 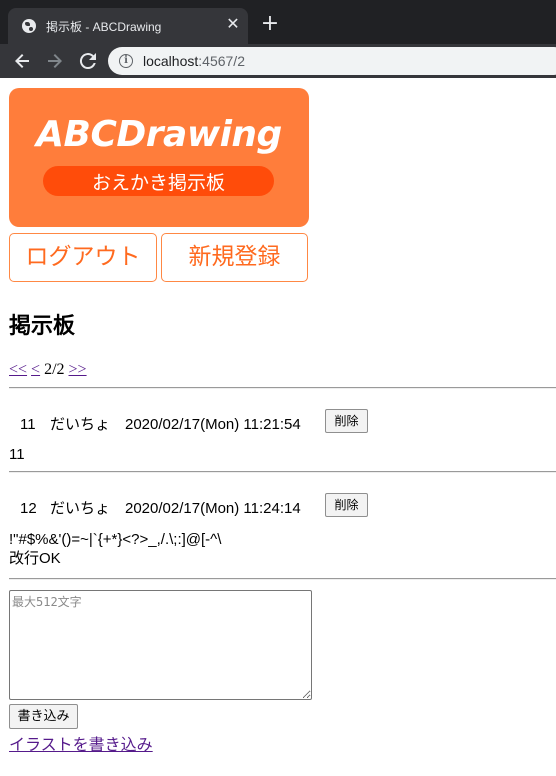 I want to click on logout-button: ログアウト, so click(x=83, y=257).